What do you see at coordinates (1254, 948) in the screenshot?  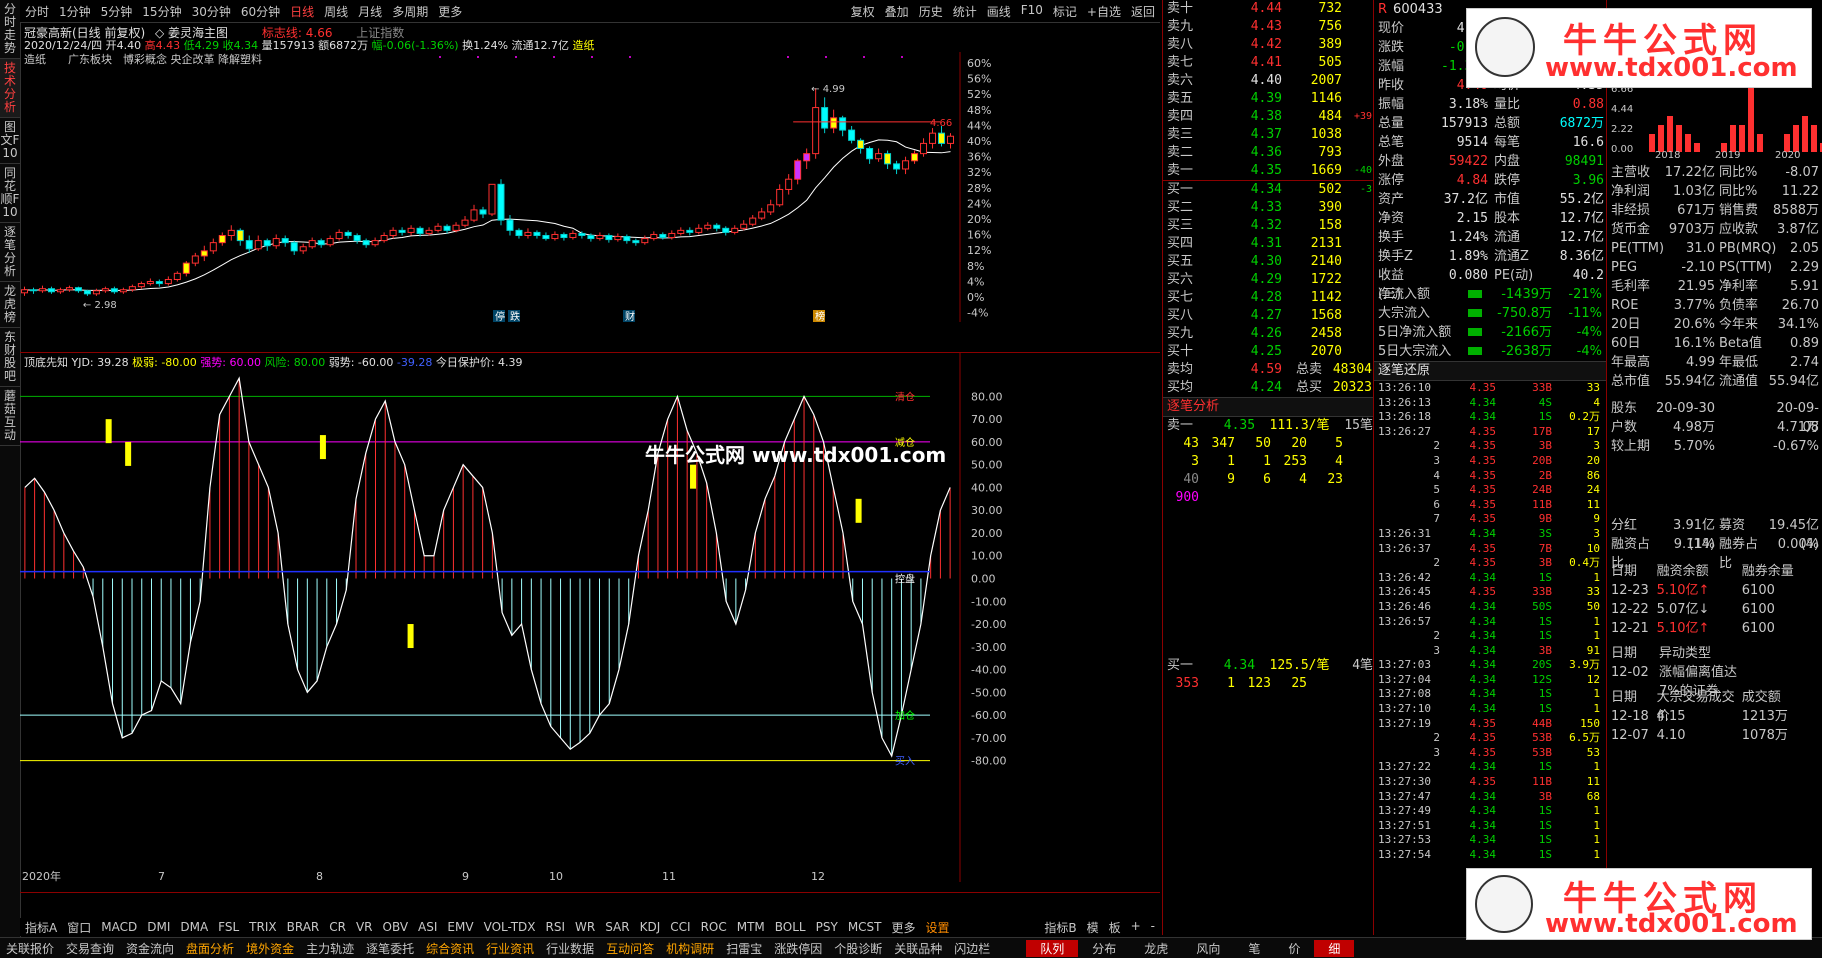 I see `status-right-4: 笔` at bounding box center [1254, 948].